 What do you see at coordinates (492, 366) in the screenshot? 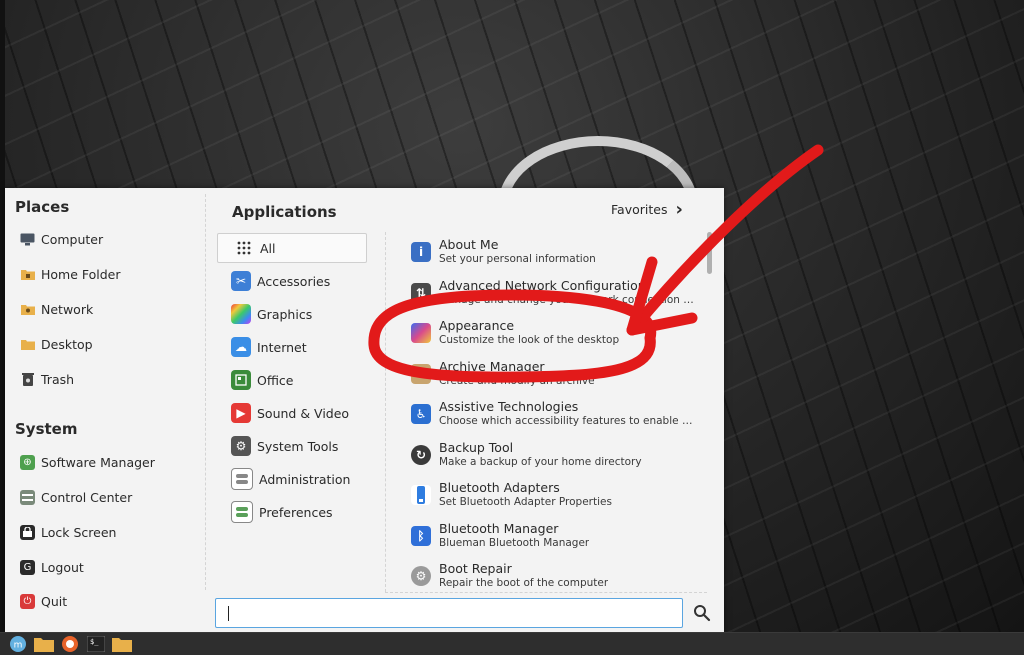
I see `app-name: Archive Manager` at bounding box center [492, 366].